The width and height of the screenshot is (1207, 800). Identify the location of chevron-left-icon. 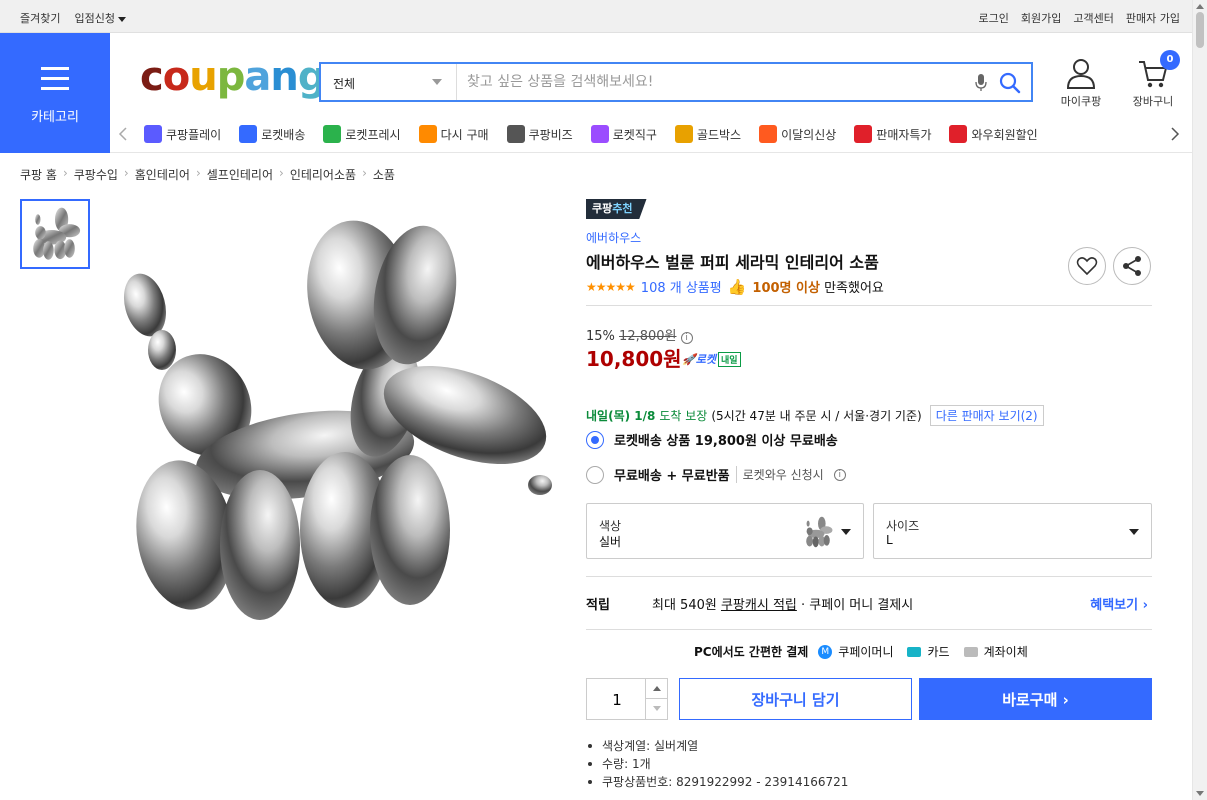
(123, 134).